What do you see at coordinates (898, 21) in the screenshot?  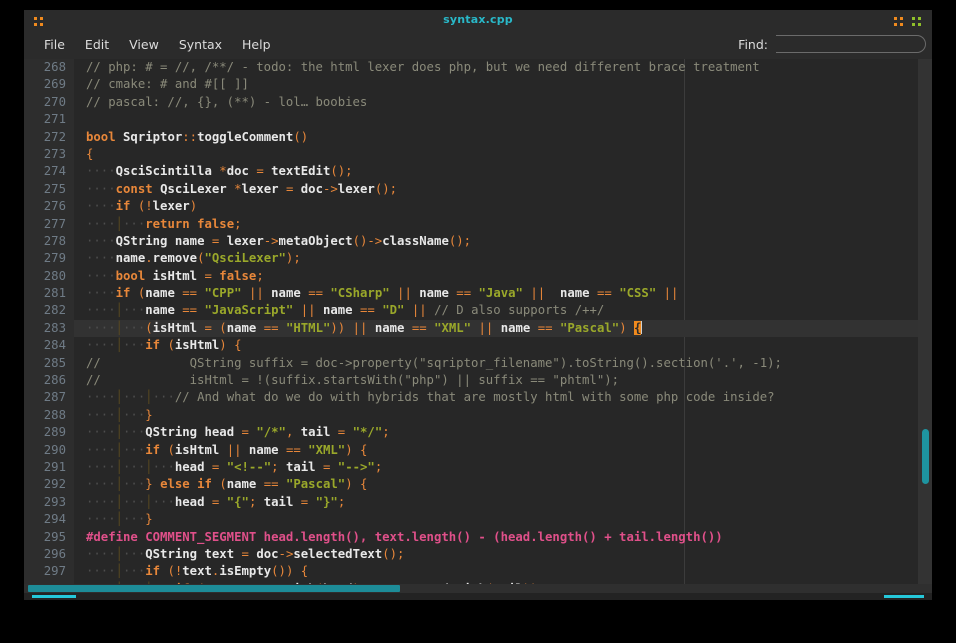 I see `window-restore-dots-icon` at bounding box center [898, 21].